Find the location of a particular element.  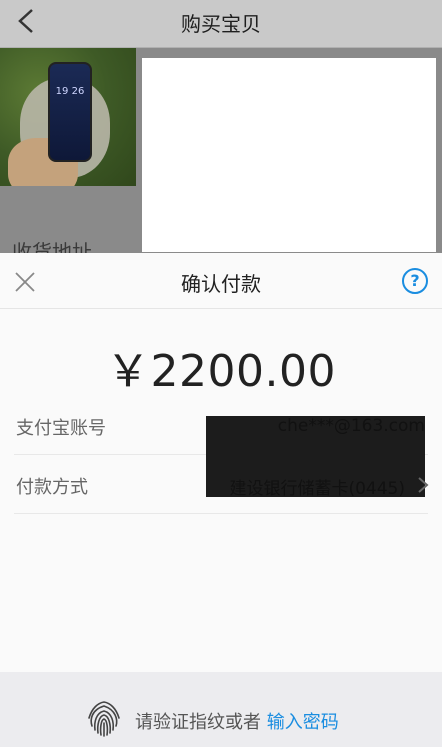

payment-amount: ￥2200.00 is located at coordinates (221, 371).